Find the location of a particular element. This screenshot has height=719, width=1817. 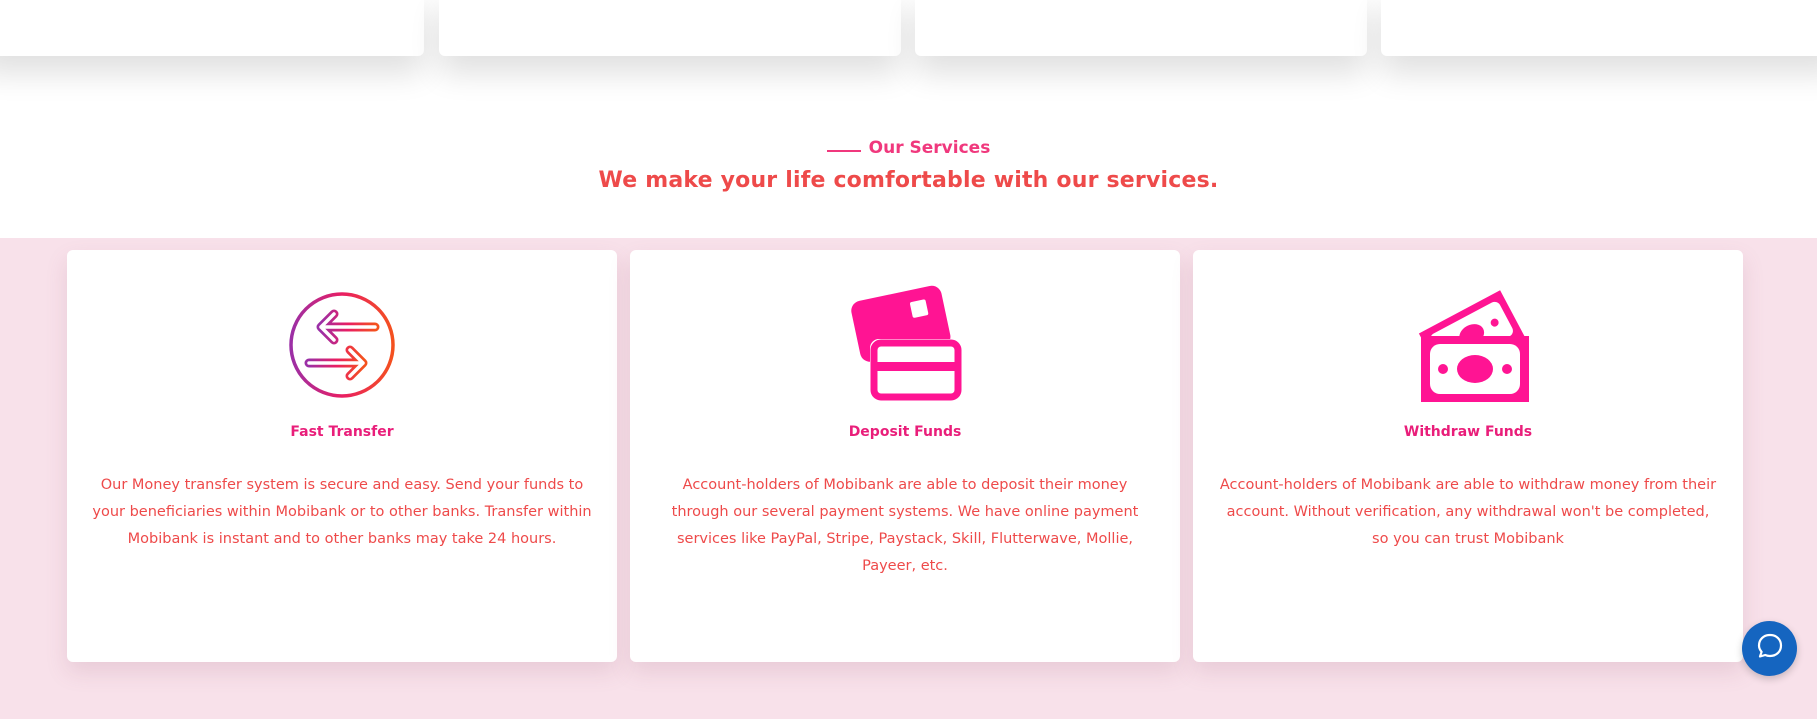

service-title: Fast Transfer is located at coordinates (342, 432).